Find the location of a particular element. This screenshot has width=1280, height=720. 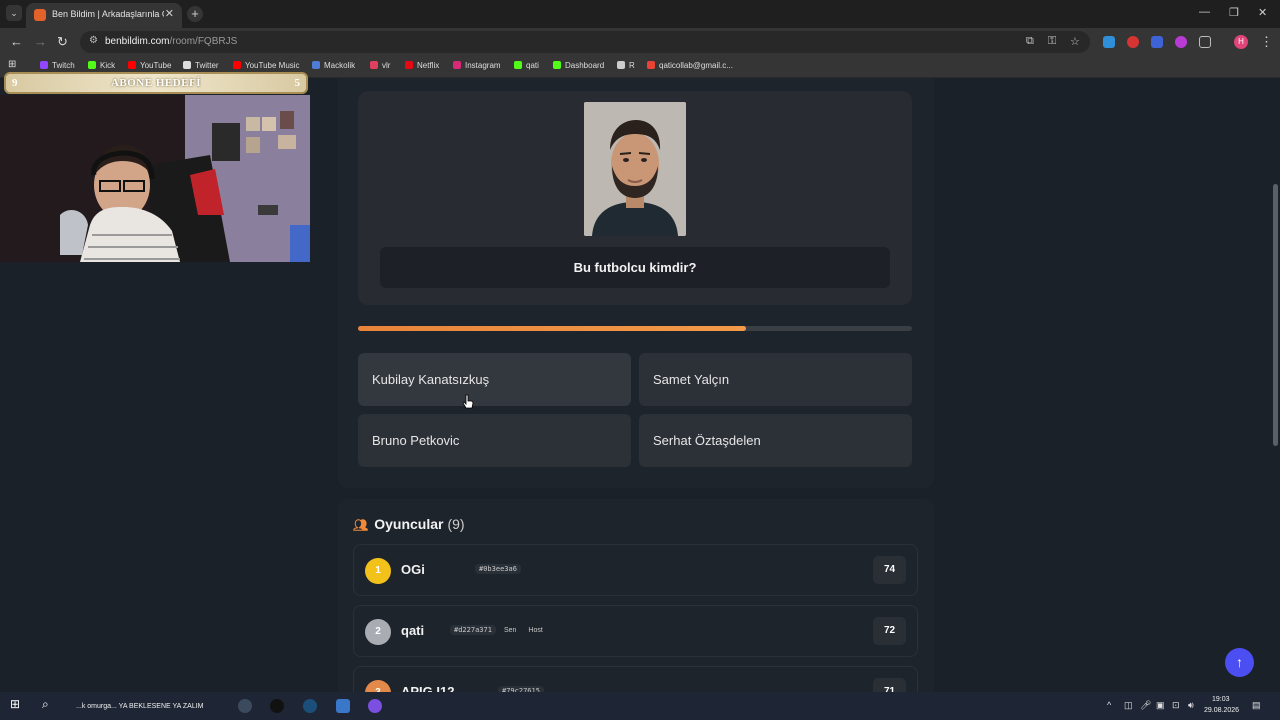

bookmark-label: Netflix is located at coordinates (428, 65).